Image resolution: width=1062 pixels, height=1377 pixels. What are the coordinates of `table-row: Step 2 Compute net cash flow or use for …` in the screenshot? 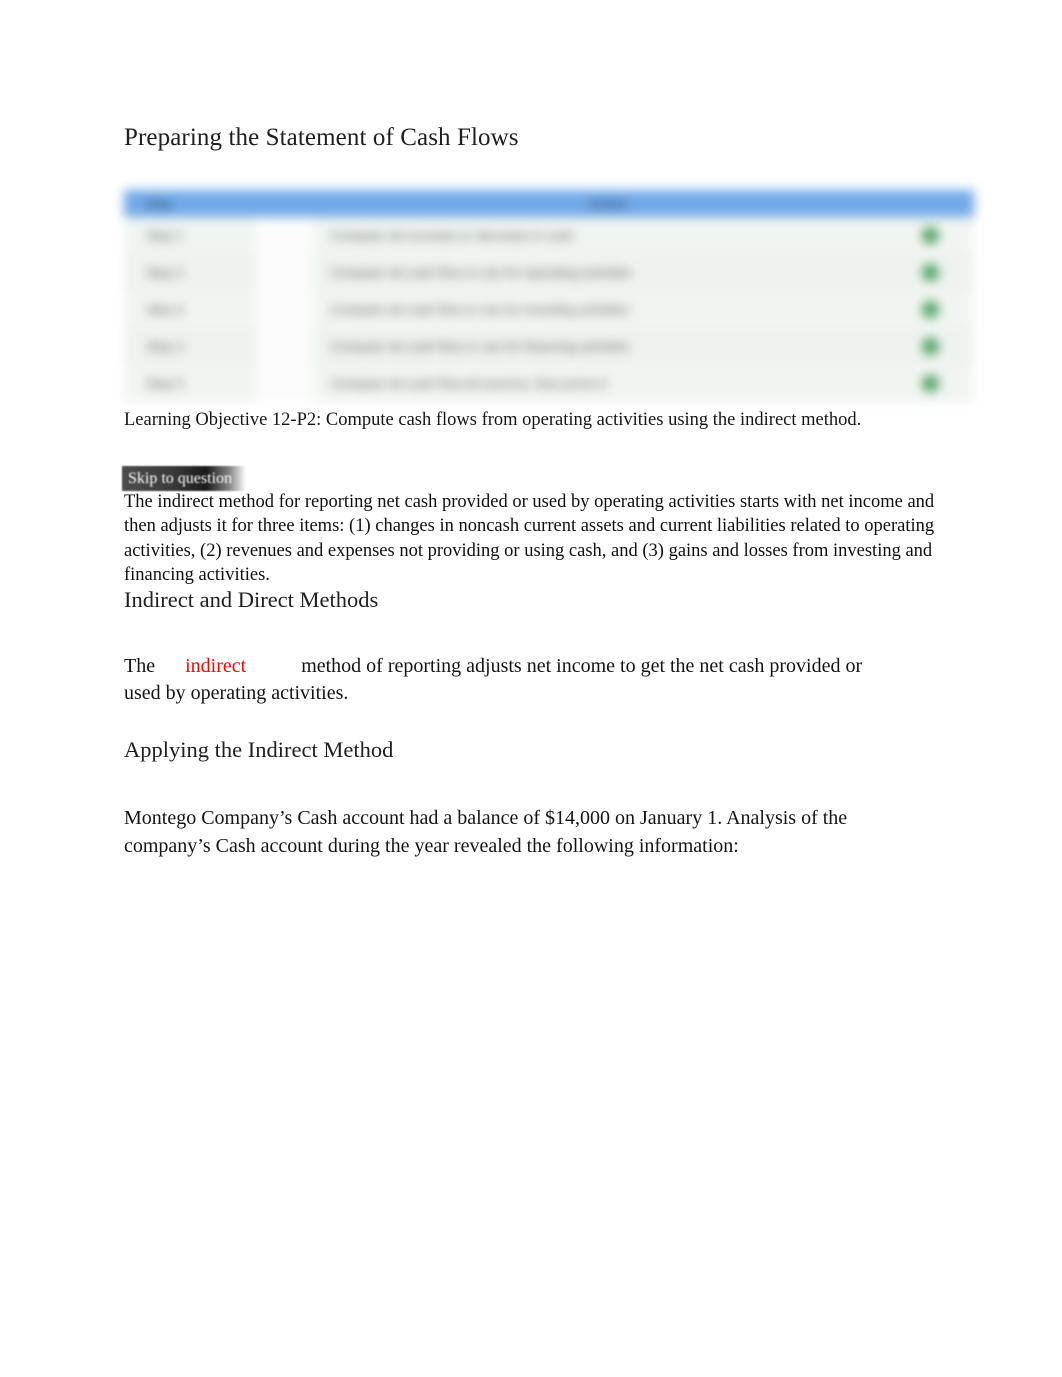 It's located at (549, 272).